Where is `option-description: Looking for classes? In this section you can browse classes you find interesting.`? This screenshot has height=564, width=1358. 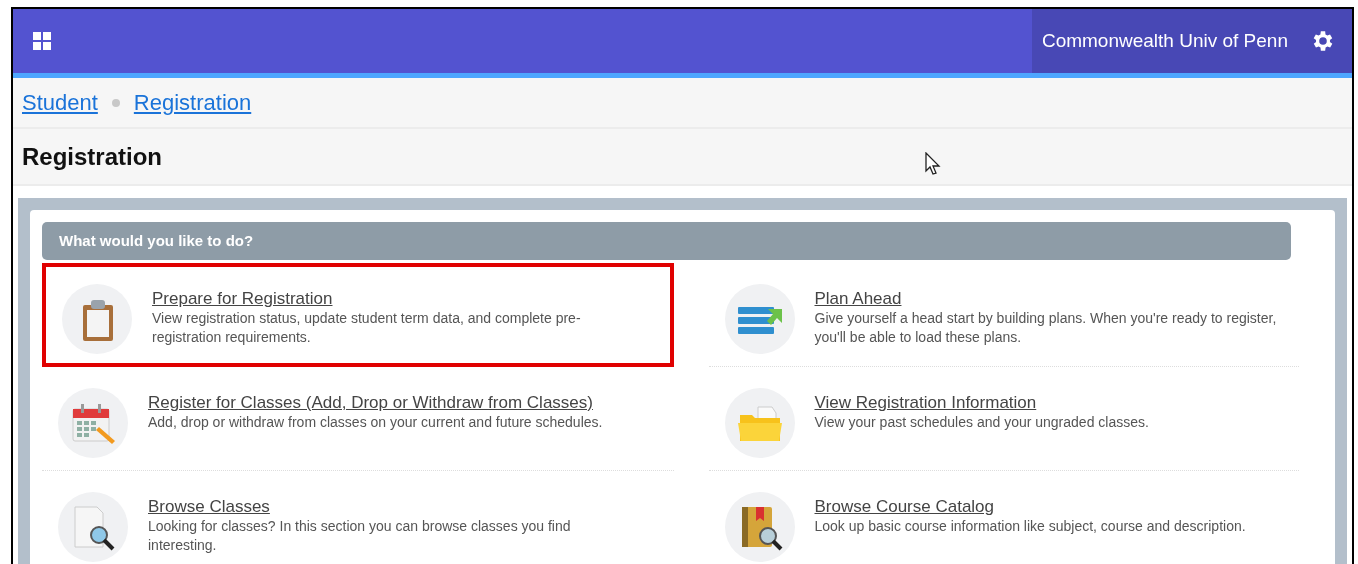
option-description: Looking for classes? In this section you can browse classes you find interesting. is located at coordinates (360, 536).